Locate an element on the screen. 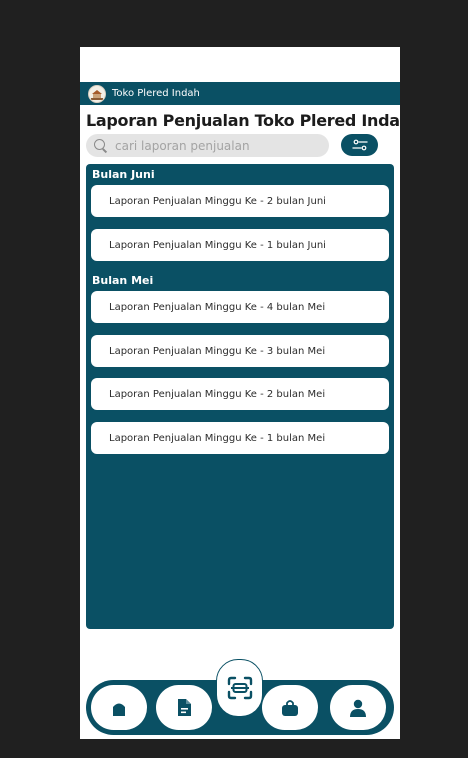  user-icon is located at coordinates (358, 708).